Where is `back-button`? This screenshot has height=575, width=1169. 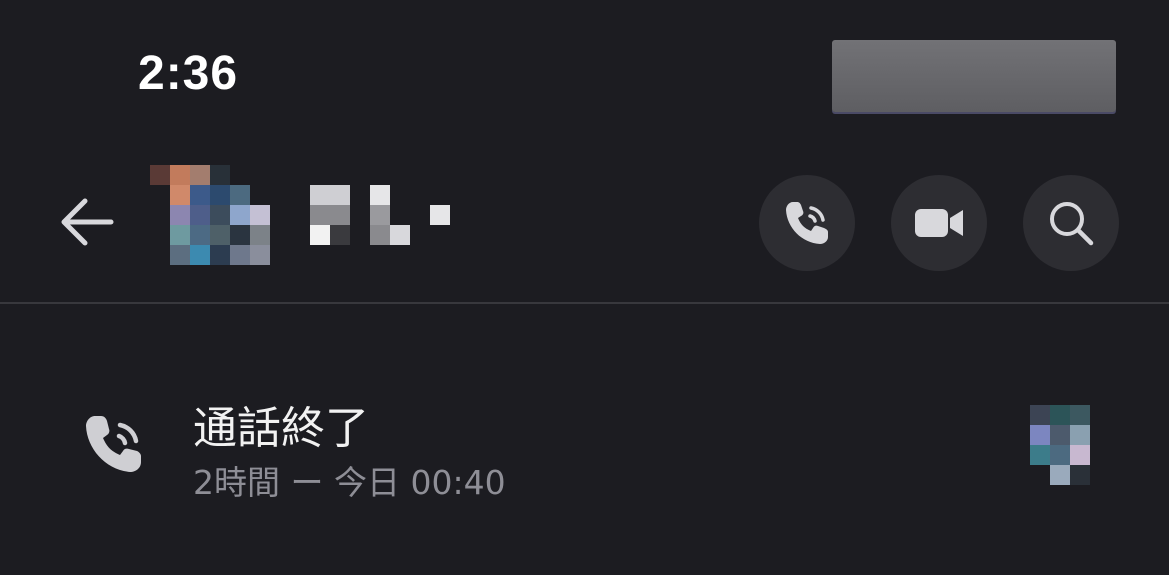 back-button is located at coordinates (86, 222).